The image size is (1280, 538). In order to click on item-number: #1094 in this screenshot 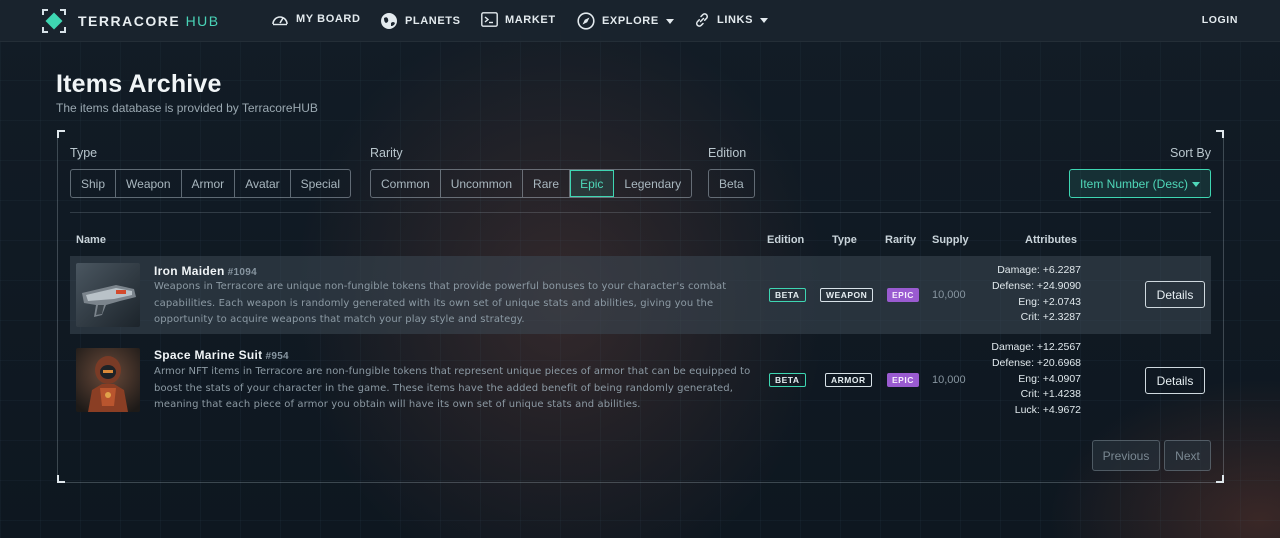, I will do `click(242, 272)`.